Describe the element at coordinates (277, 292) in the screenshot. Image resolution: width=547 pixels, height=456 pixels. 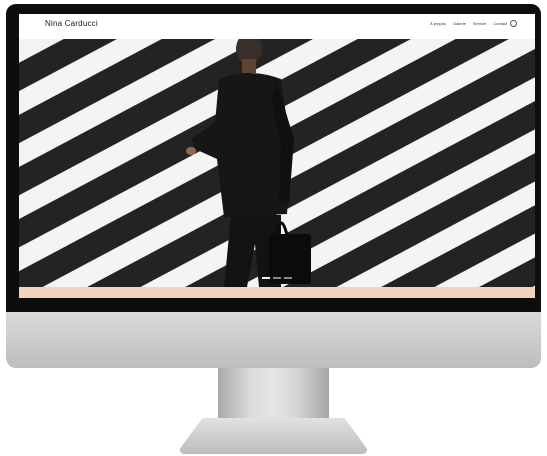
I see `section-band` at that location.